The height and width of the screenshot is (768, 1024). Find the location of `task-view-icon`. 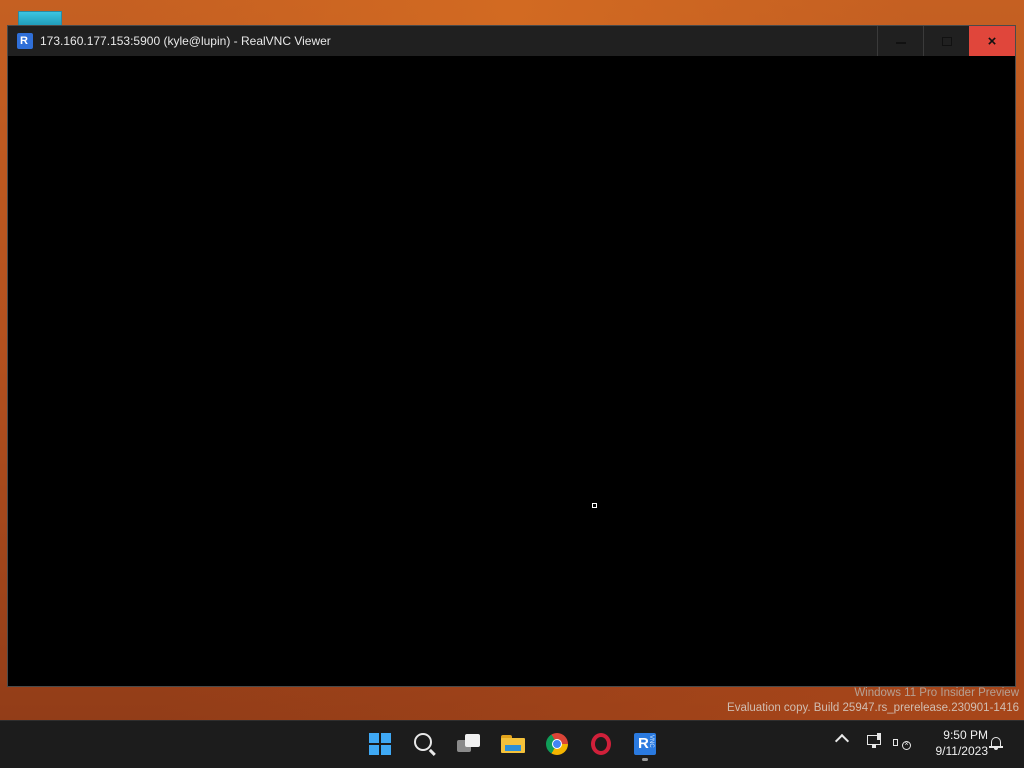

task-view-icon is located at coordinates (469, 744).